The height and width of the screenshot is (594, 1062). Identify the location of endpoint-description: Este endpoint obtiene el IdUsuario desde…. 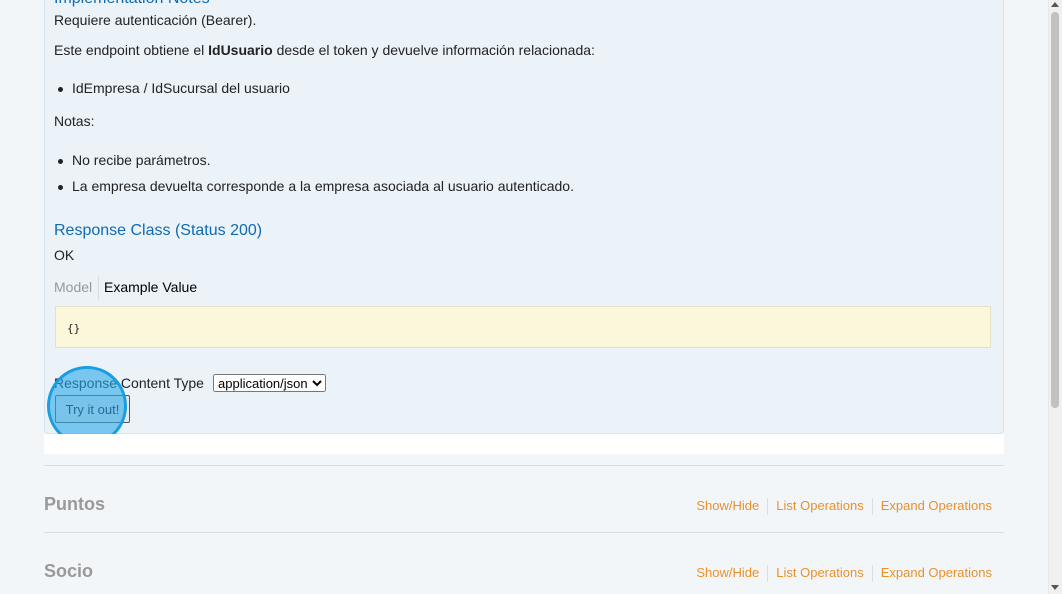
(324, 50).